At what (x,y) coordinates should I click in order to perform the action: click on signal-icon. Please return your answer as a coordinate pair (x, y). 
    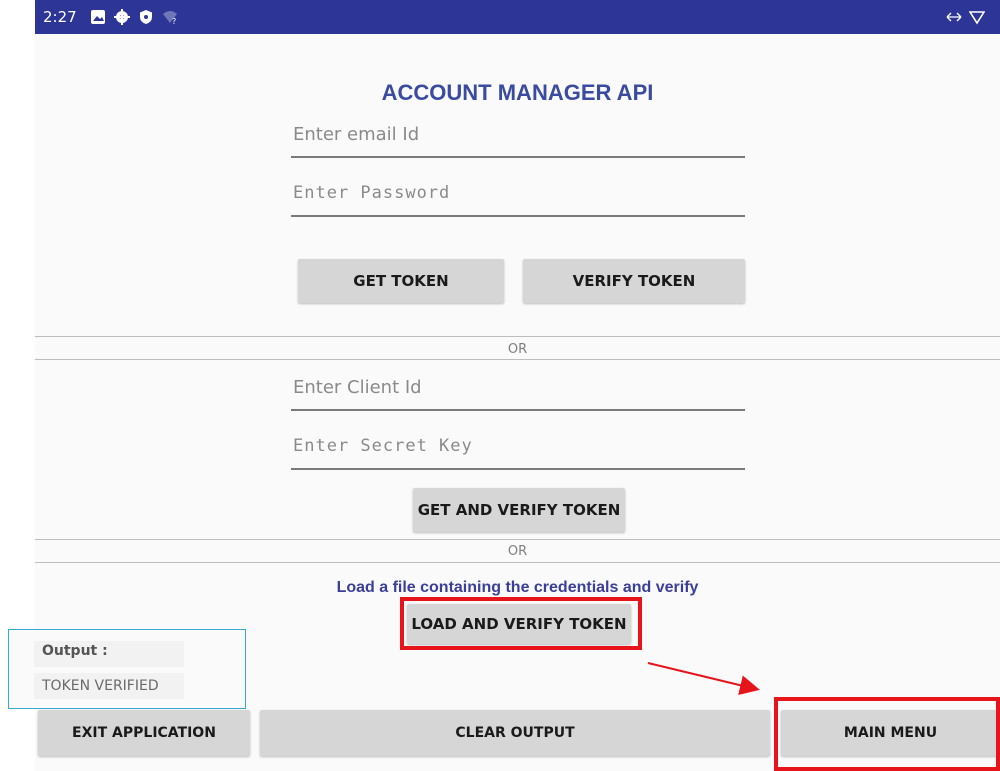
    Looking at the image, I should click on (977, 18).